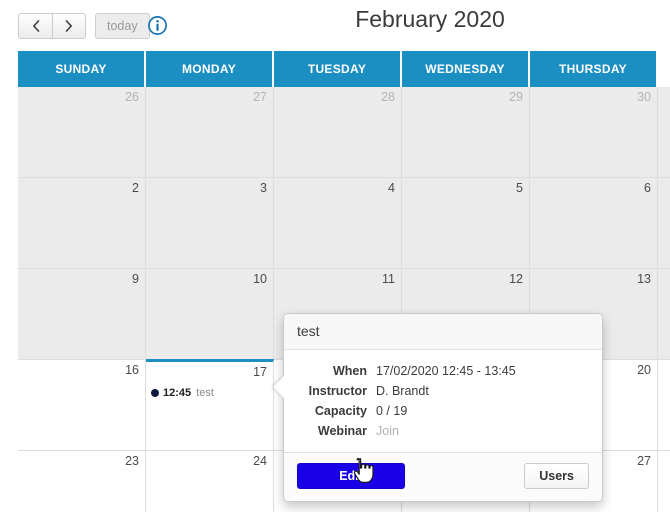  What do you see at coordinates (644, 279) in the screenshot?
I see `day-number: 13` at bounding box center [644, 279].